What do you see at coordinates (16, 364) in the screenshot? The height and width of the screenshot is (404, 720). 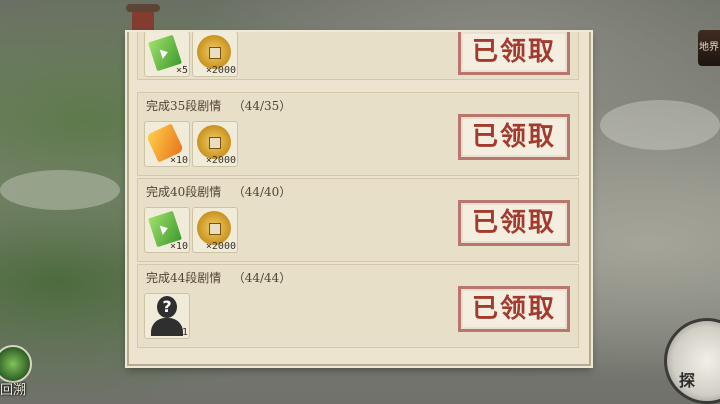 I see `return-icon` at bounding box center [16, 364].